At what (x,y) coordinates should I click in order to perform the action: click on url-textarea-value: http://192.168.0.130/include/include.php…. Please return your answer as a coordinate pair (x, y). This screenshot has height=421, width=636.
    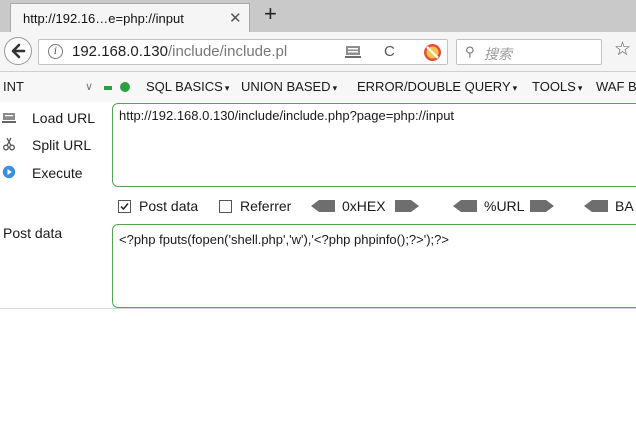
    Looking at the image, I should click on (287, 115).